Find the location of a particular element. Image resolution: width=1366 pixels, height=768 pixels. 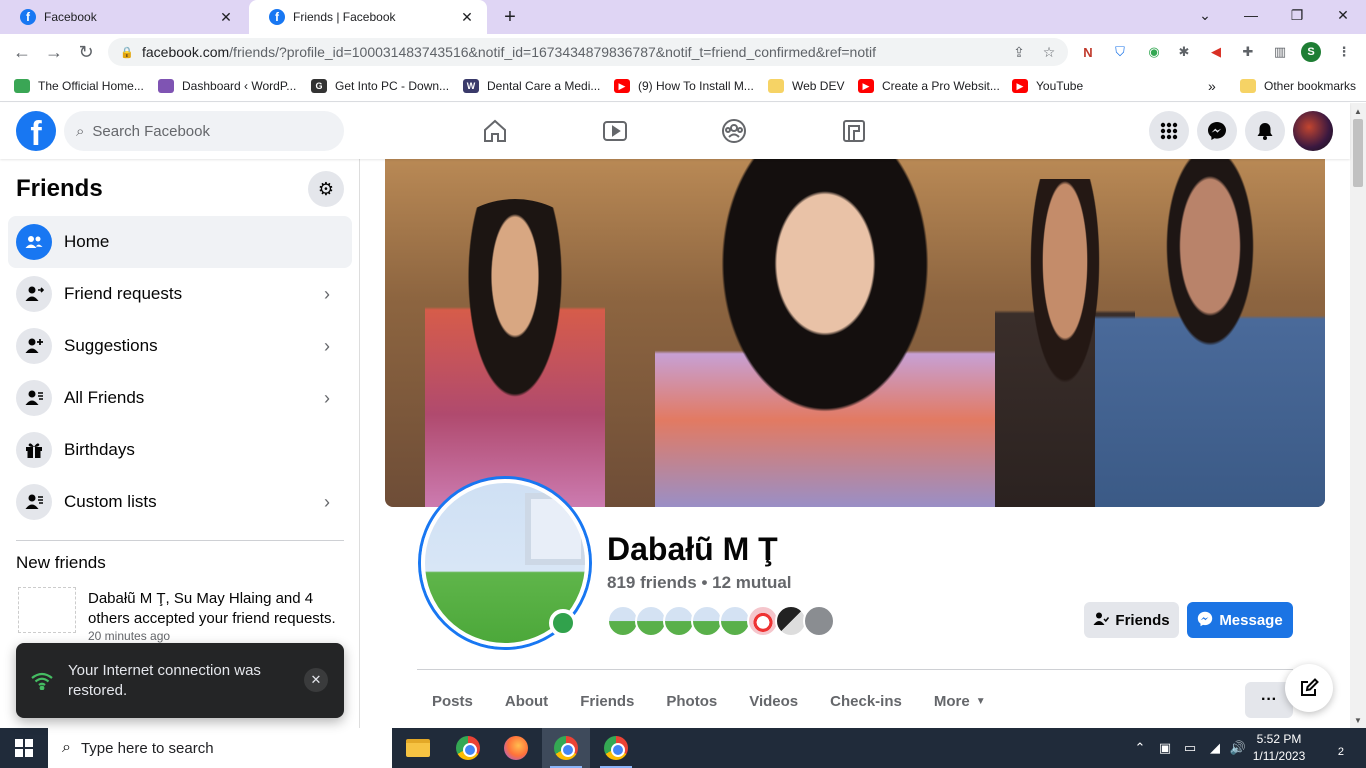

home-nav-icon is located at coordinates (495, 131).